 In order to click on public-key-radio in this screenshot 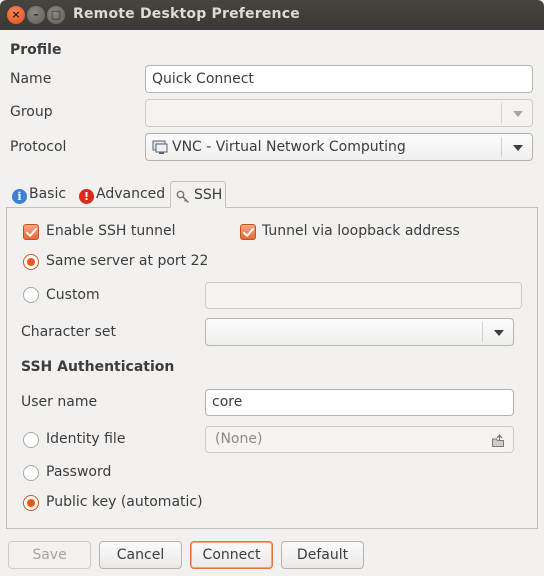, I will do `click(31, 503)`.